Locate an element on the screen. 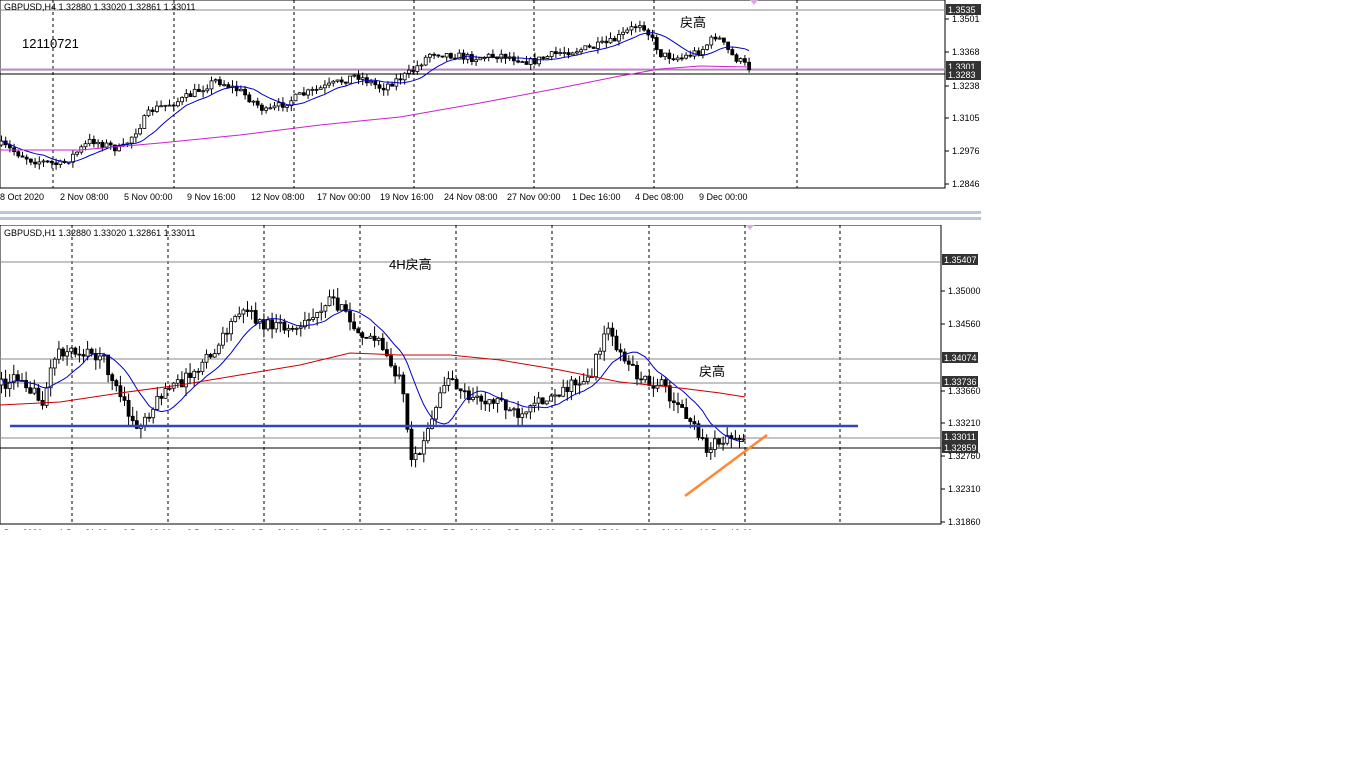 The image size is (1366, 768). h4-ytick-label: 1.2976 is located at coordinates (966, 151).